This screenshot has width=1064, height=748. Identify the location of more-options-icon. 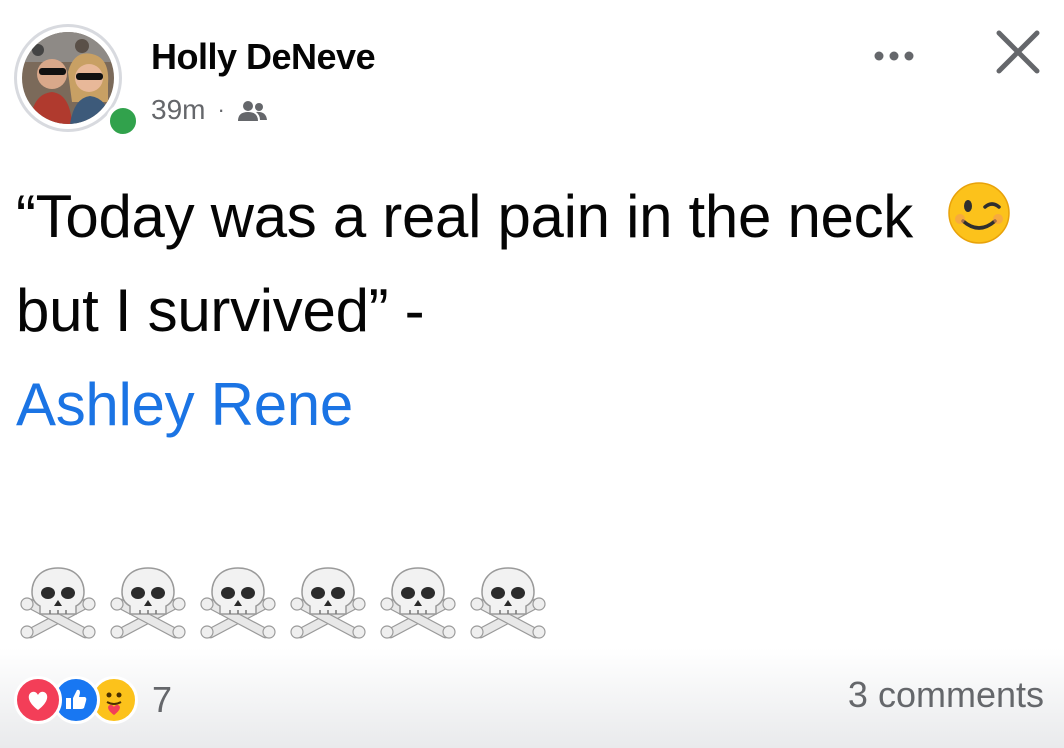
(894, 56).